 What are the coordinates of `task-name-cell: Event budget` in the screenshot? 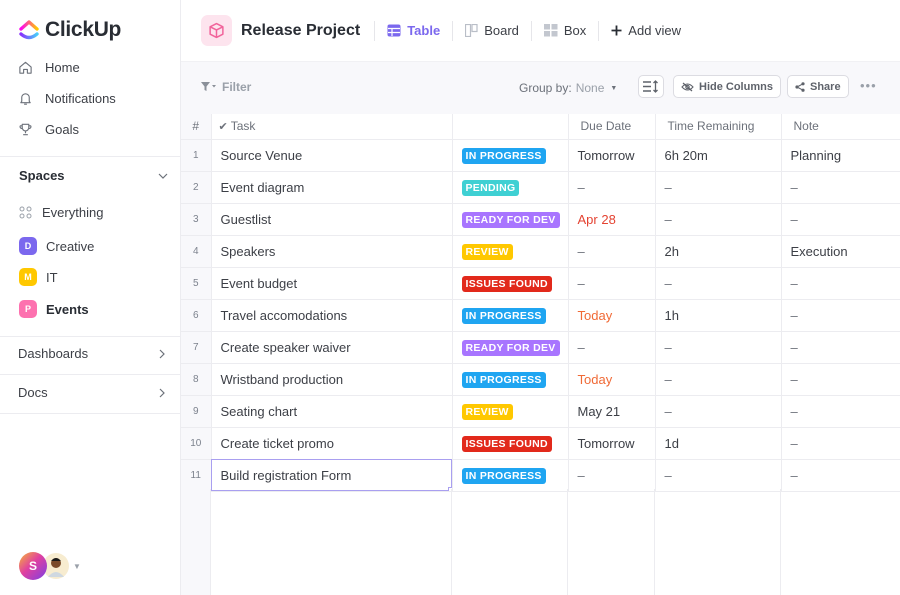 It's located at (332, 283).